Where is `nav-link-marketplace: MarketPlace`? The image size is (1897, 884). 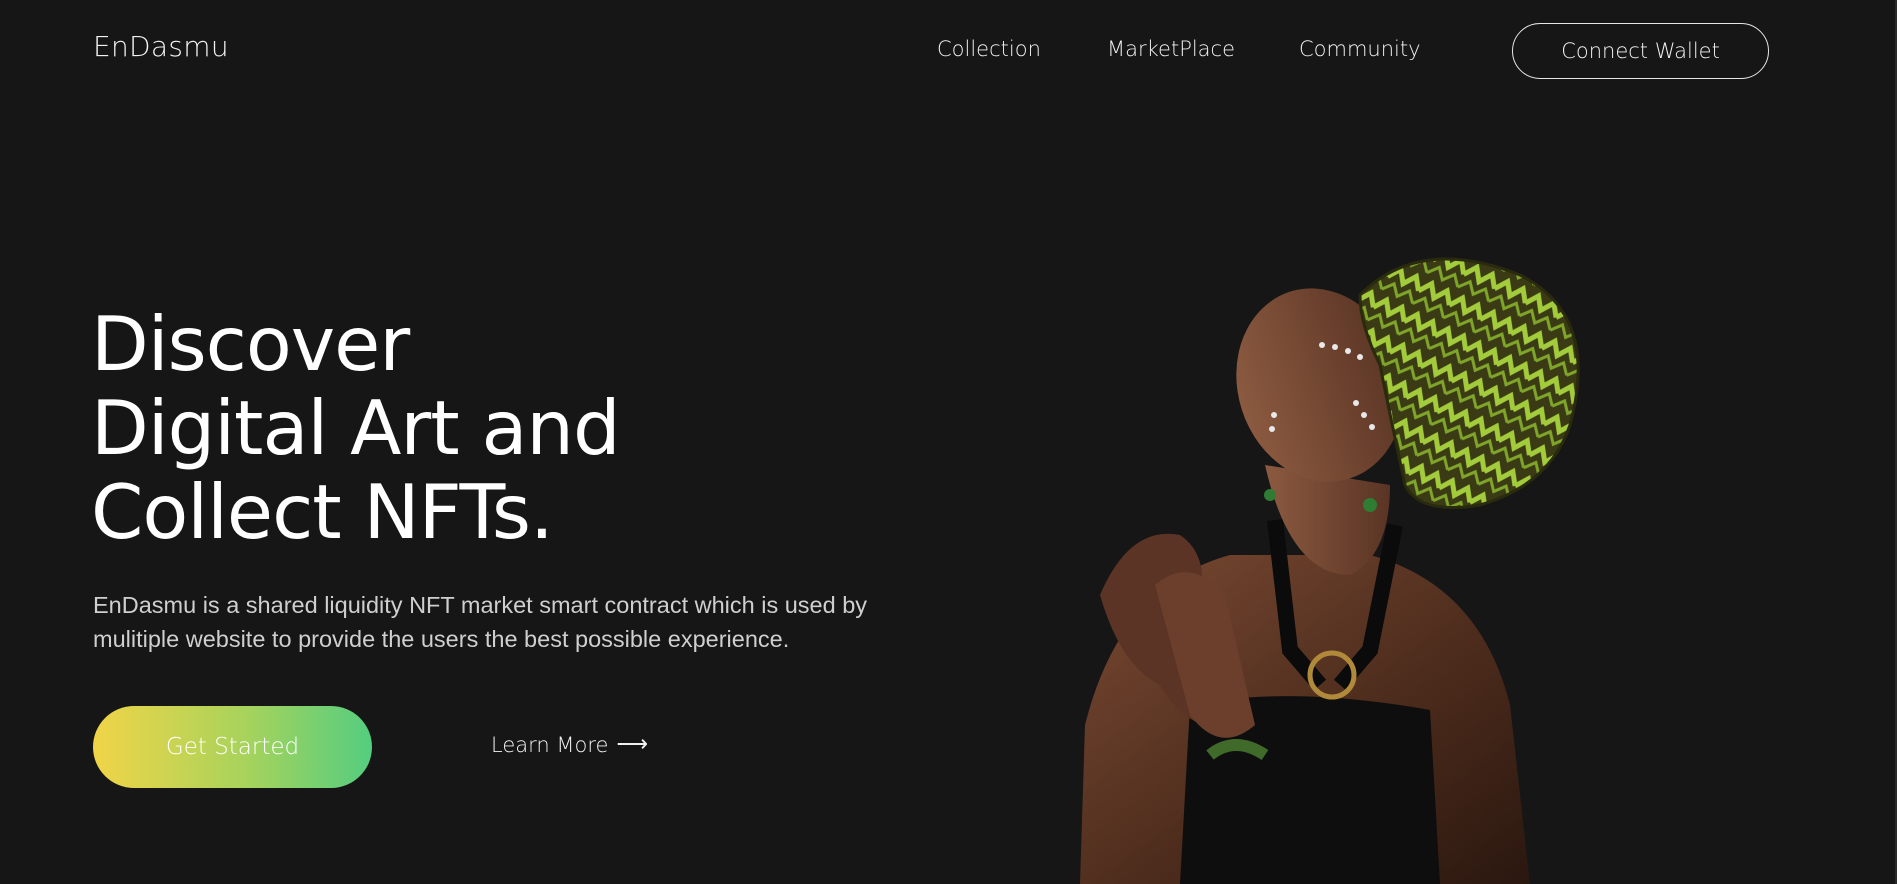
nav-link-marketplace: MarketPlace is located at coordinates (1171, 49).